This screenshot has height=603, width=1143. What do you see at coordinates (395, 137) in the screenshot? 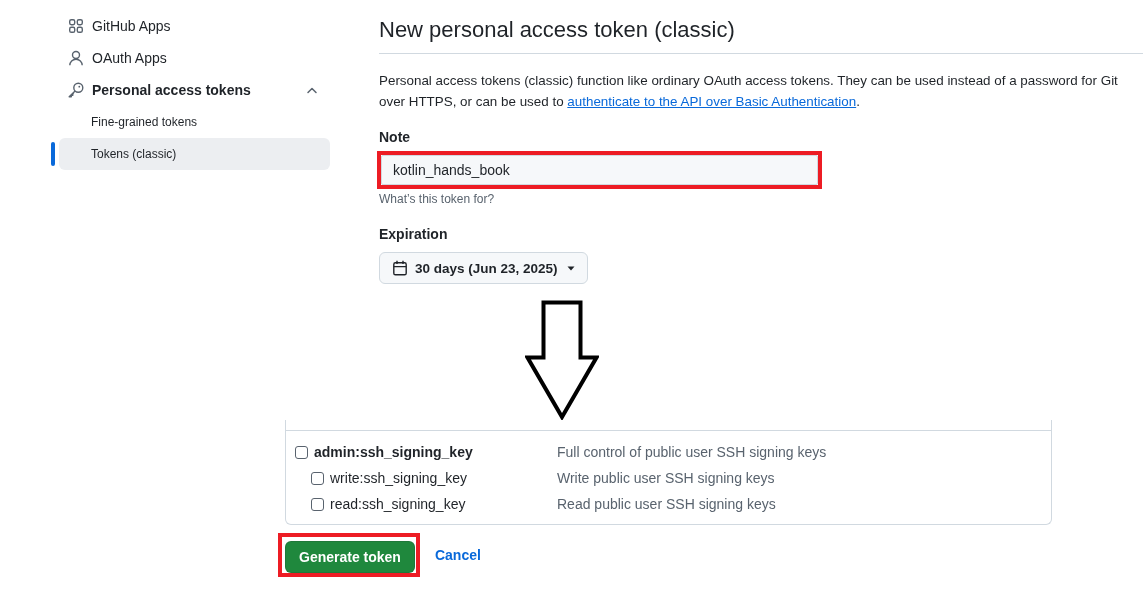
I see `field-label: Note` at bounding box center [395, 137].